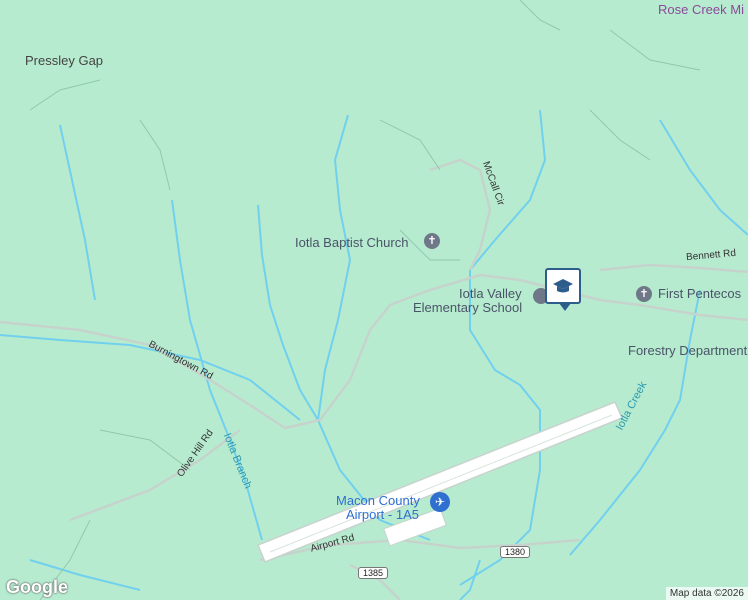 This screenshot has height=600, width=748. Describe the element at coordinates (701, 9) in the screenshot. I see `place-label-rose-creek: Rose Creek Mi` at that location.